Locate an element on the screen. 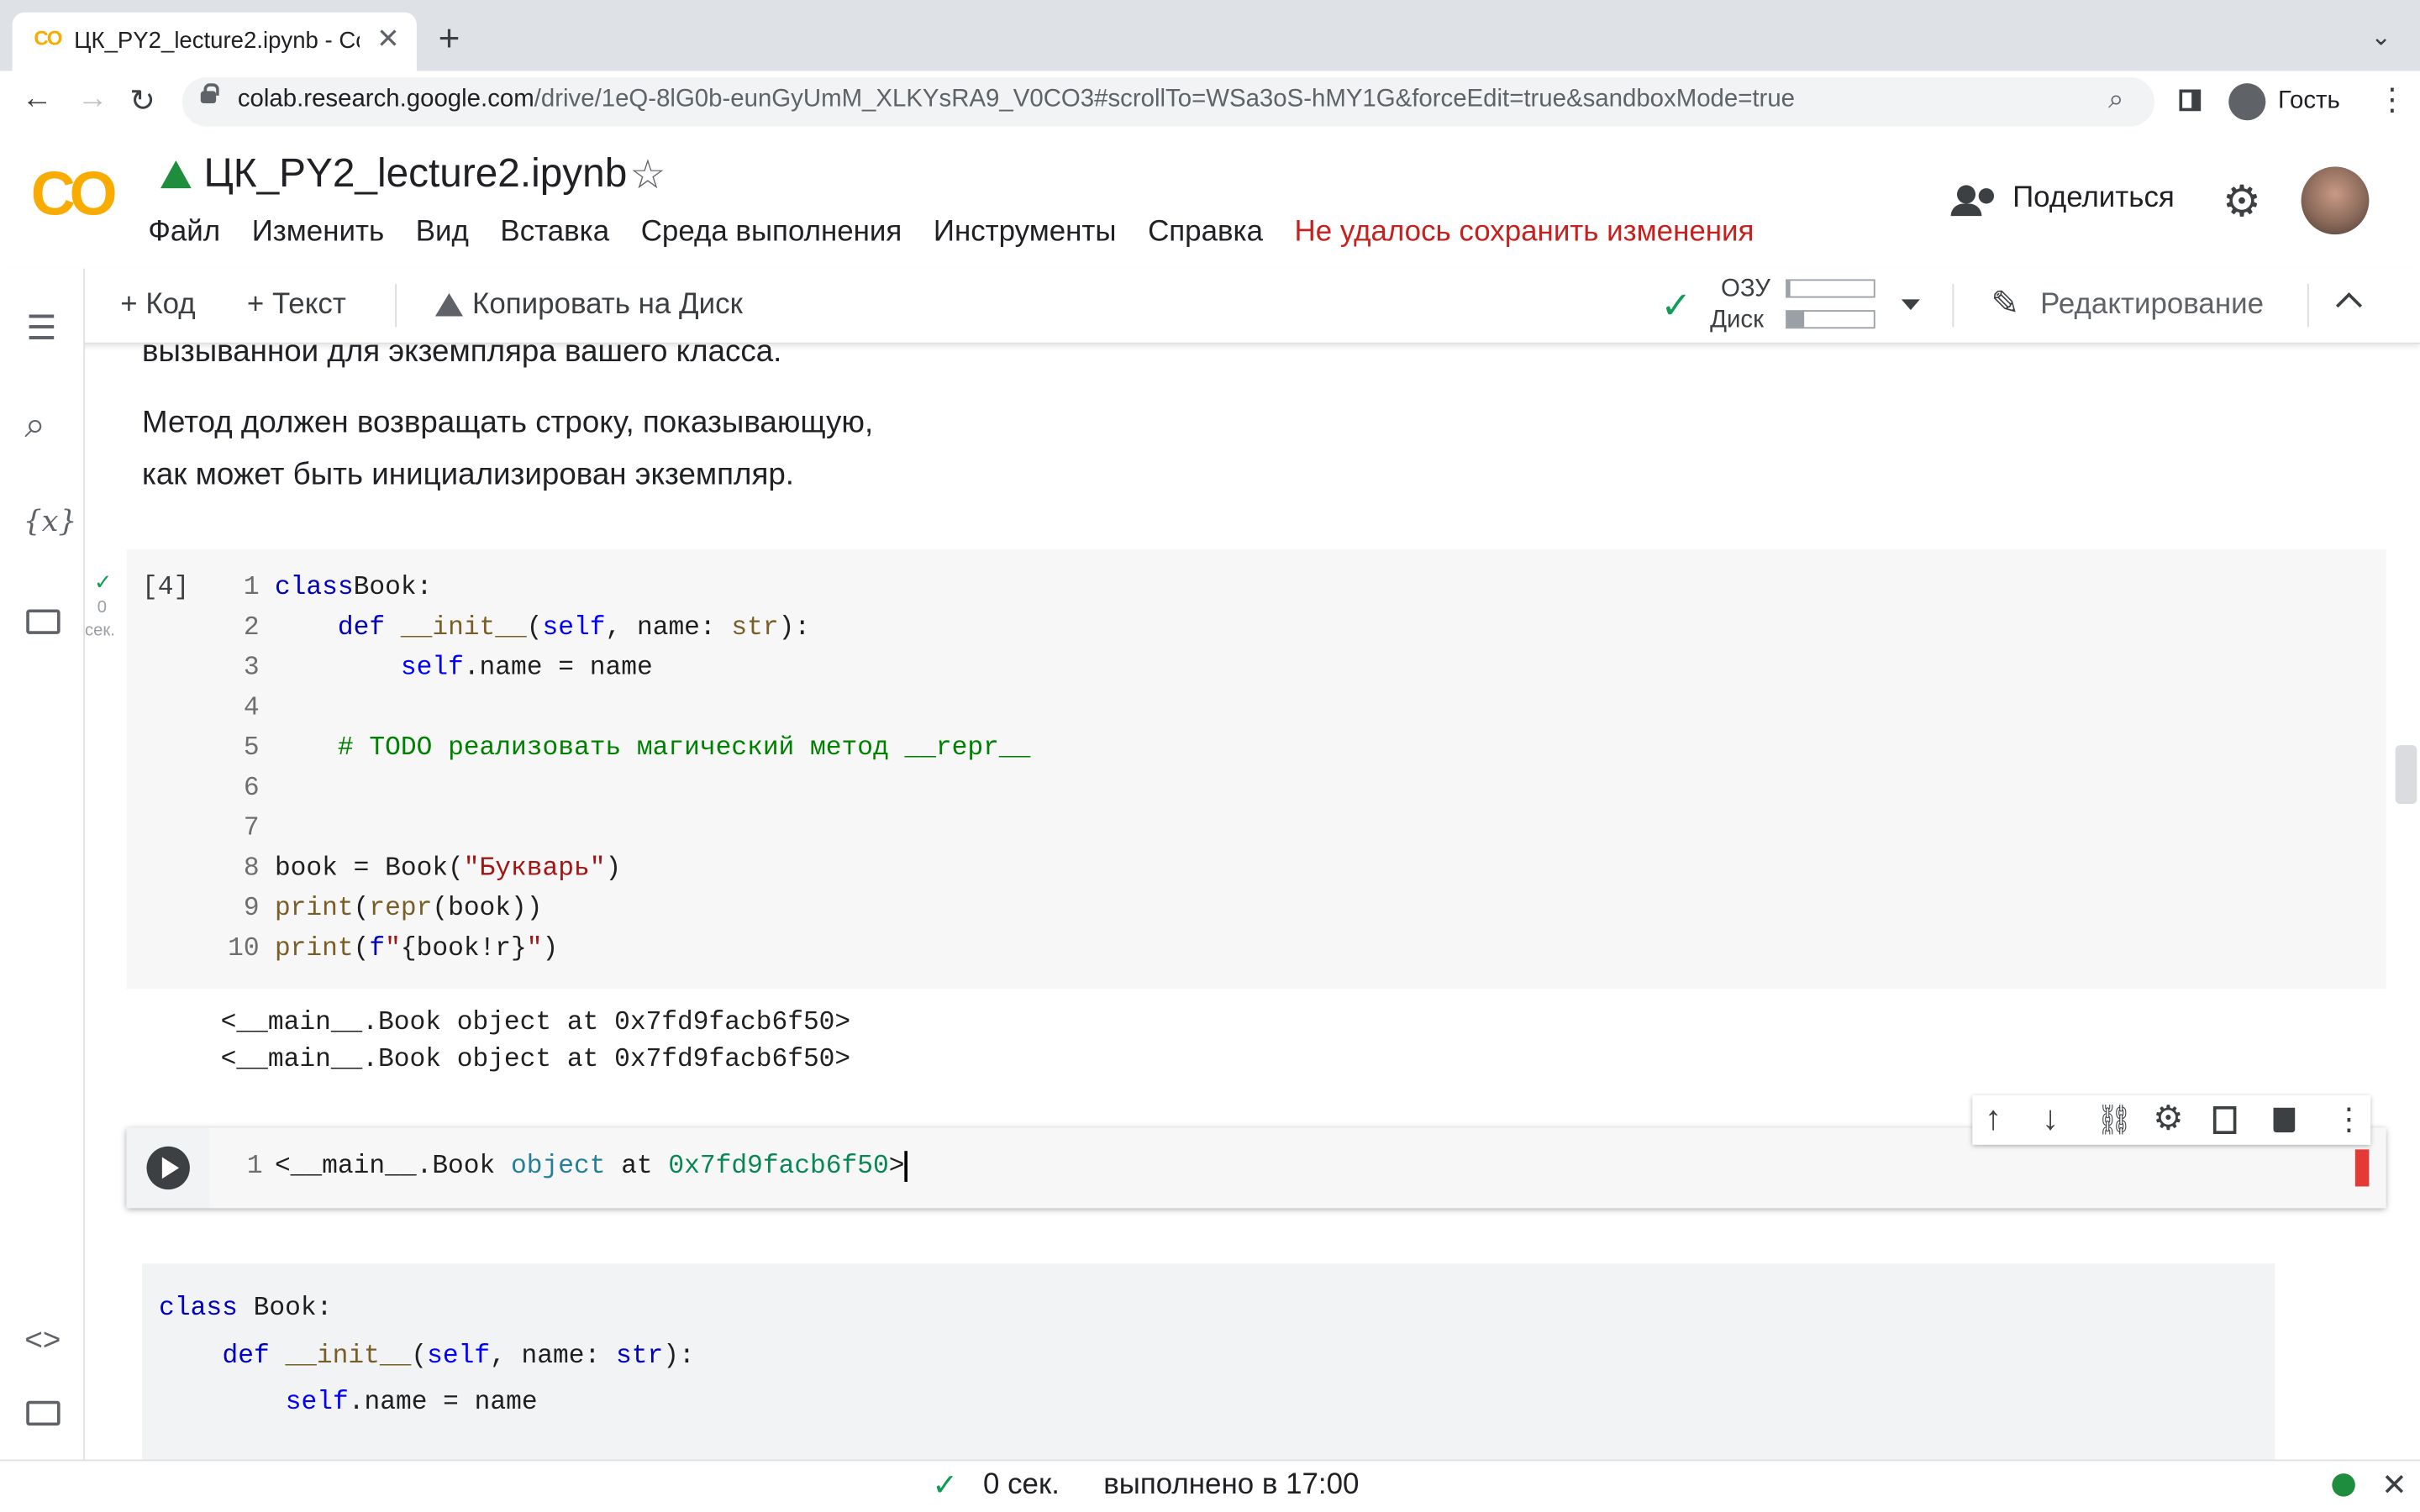 The image size is (2420, 1512). profile-chip: Гость is located at coordinates (2310, 101).